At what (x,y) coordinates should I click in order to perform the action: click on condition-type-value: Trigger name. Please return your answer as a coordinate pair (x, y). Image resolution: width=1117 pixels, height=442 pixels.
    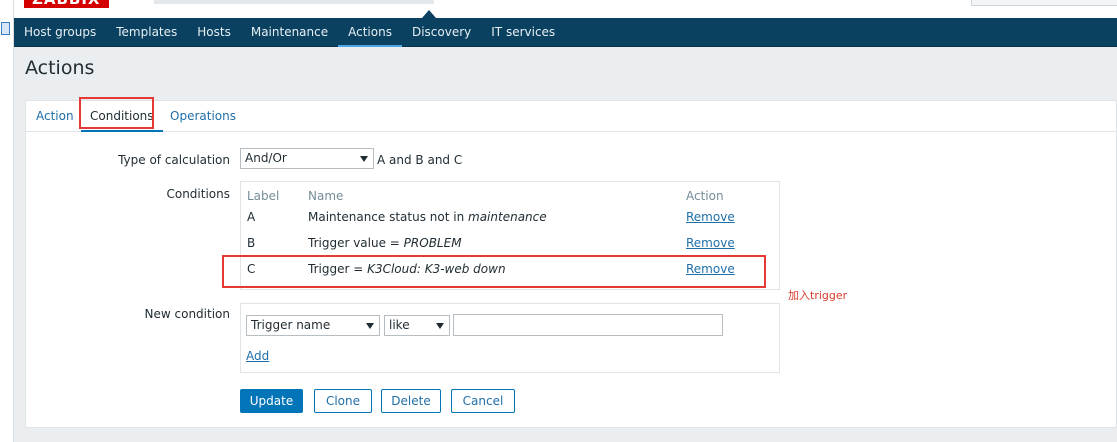
    Looking at the image, I should click on (291, 325).